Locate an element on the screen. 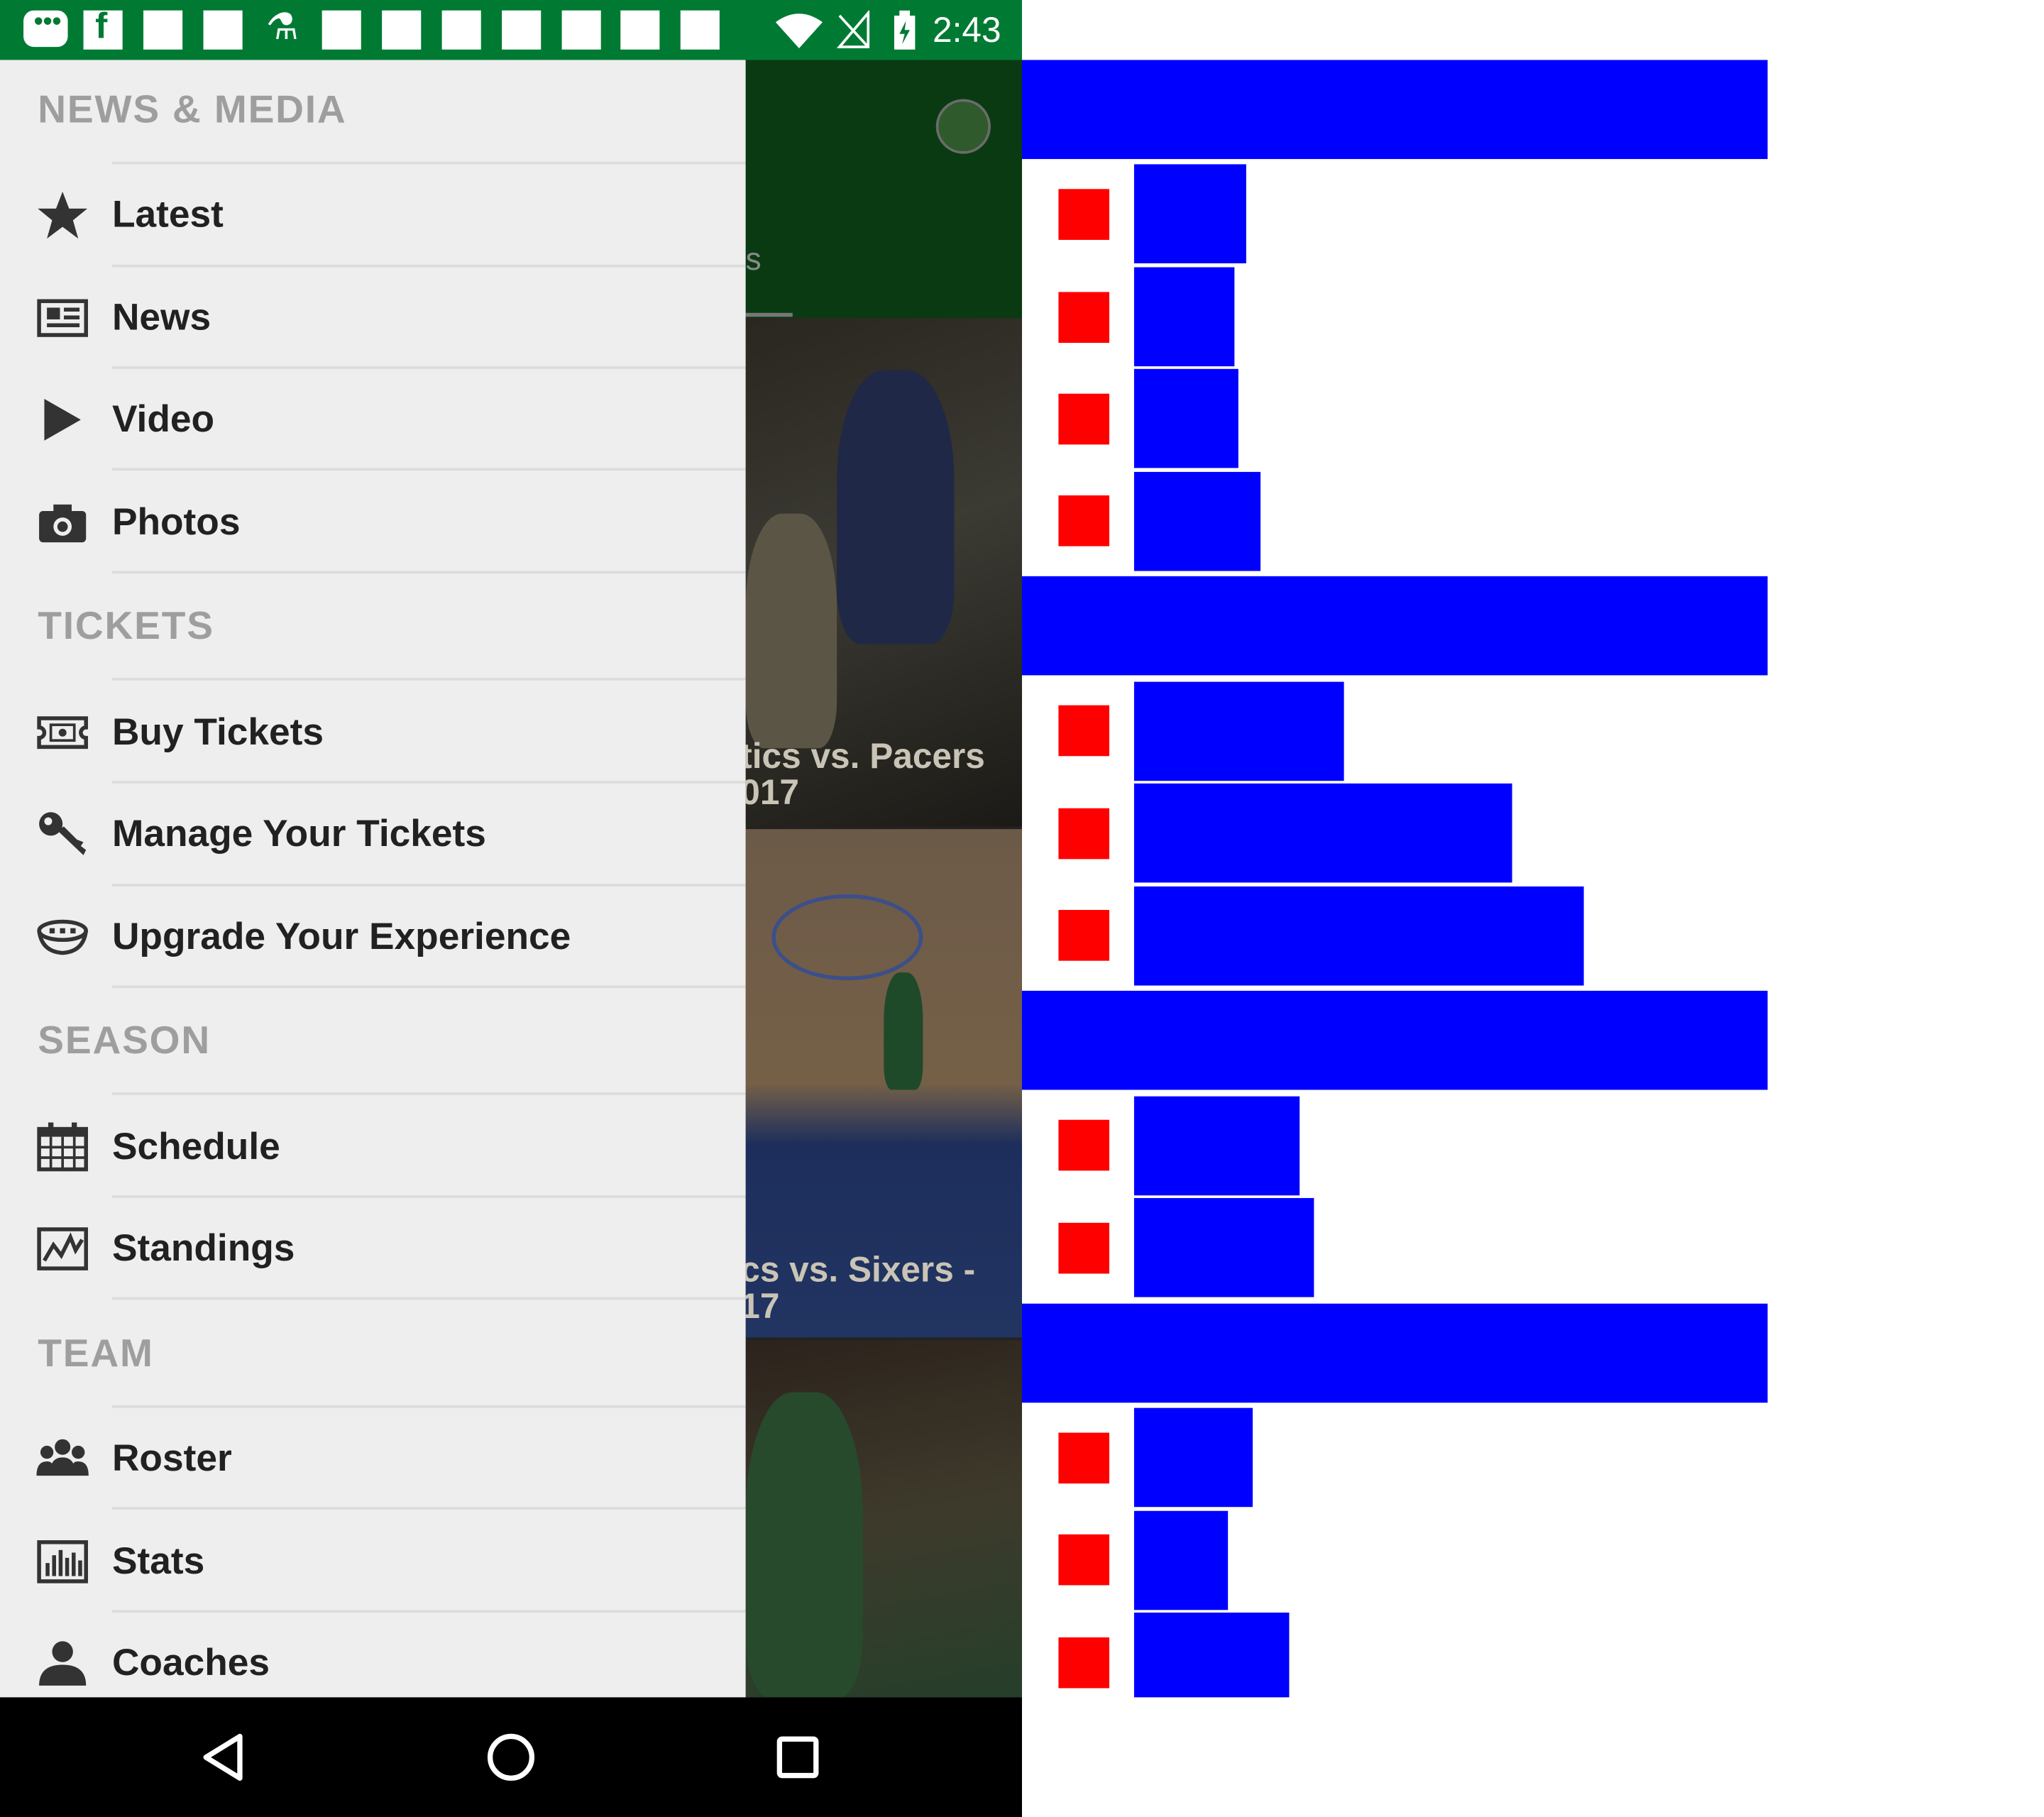 The image size is (2044, 1817). newspaper-icon is located at coordinates (62, 318).